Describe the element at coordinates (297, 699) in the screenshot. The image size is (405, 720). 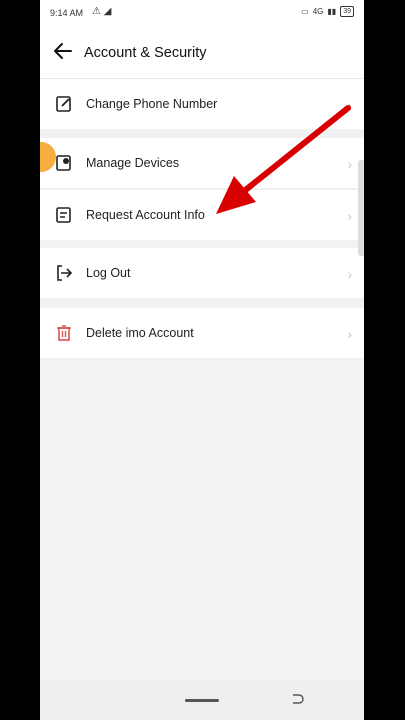
I see `nav-back-icon` at that location.